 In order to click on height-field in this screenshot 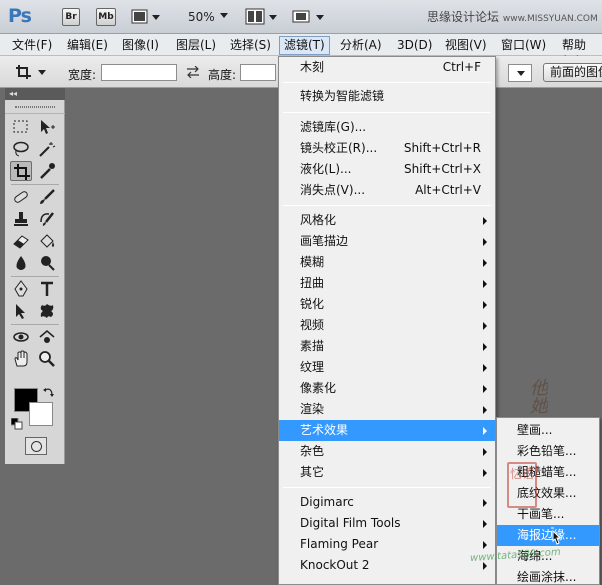, I will do `click(258, 72)`.